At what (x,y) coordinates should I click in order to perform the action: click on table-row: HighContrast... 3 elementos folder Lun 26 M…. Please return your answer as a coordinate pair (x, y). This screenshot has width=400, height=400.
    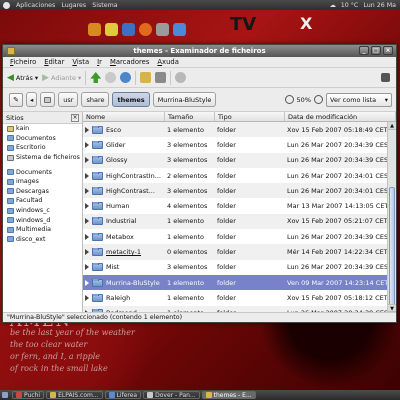
    Looking at the image, I should click on (239, 191).